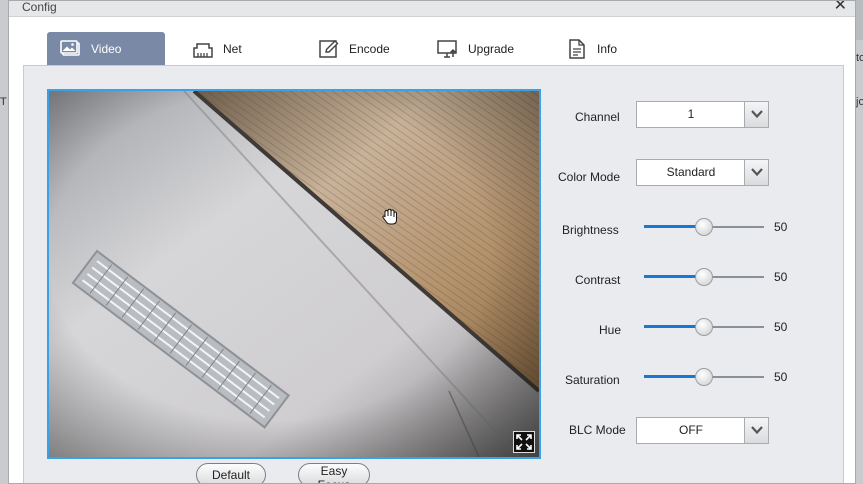 This screenshot has width=863, height=484. I want to click on tab-label: Video, so click(106, 48).